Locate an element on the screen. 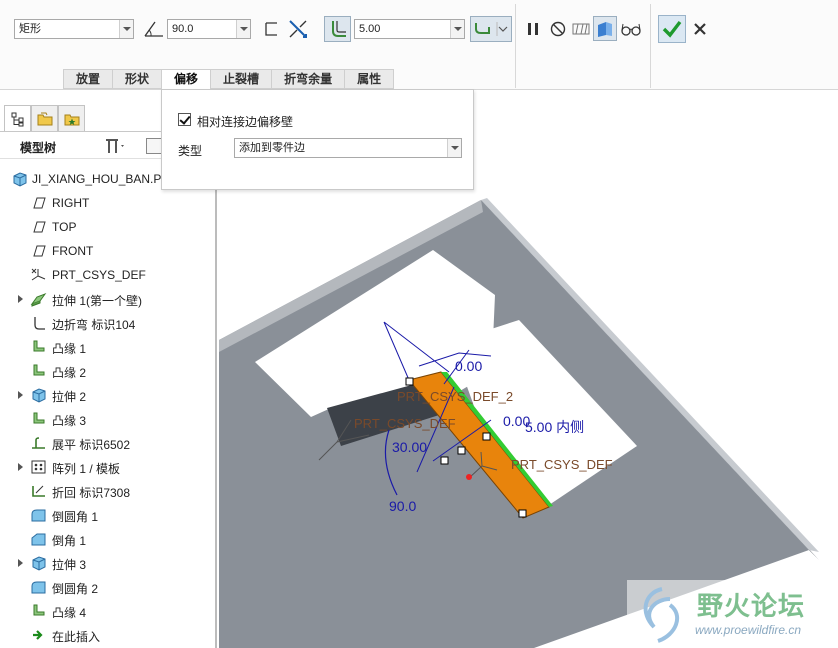 This screenshot has height=648, width=838. tree-item-label: 凸缘 1 is located at coordinates (69, 349).